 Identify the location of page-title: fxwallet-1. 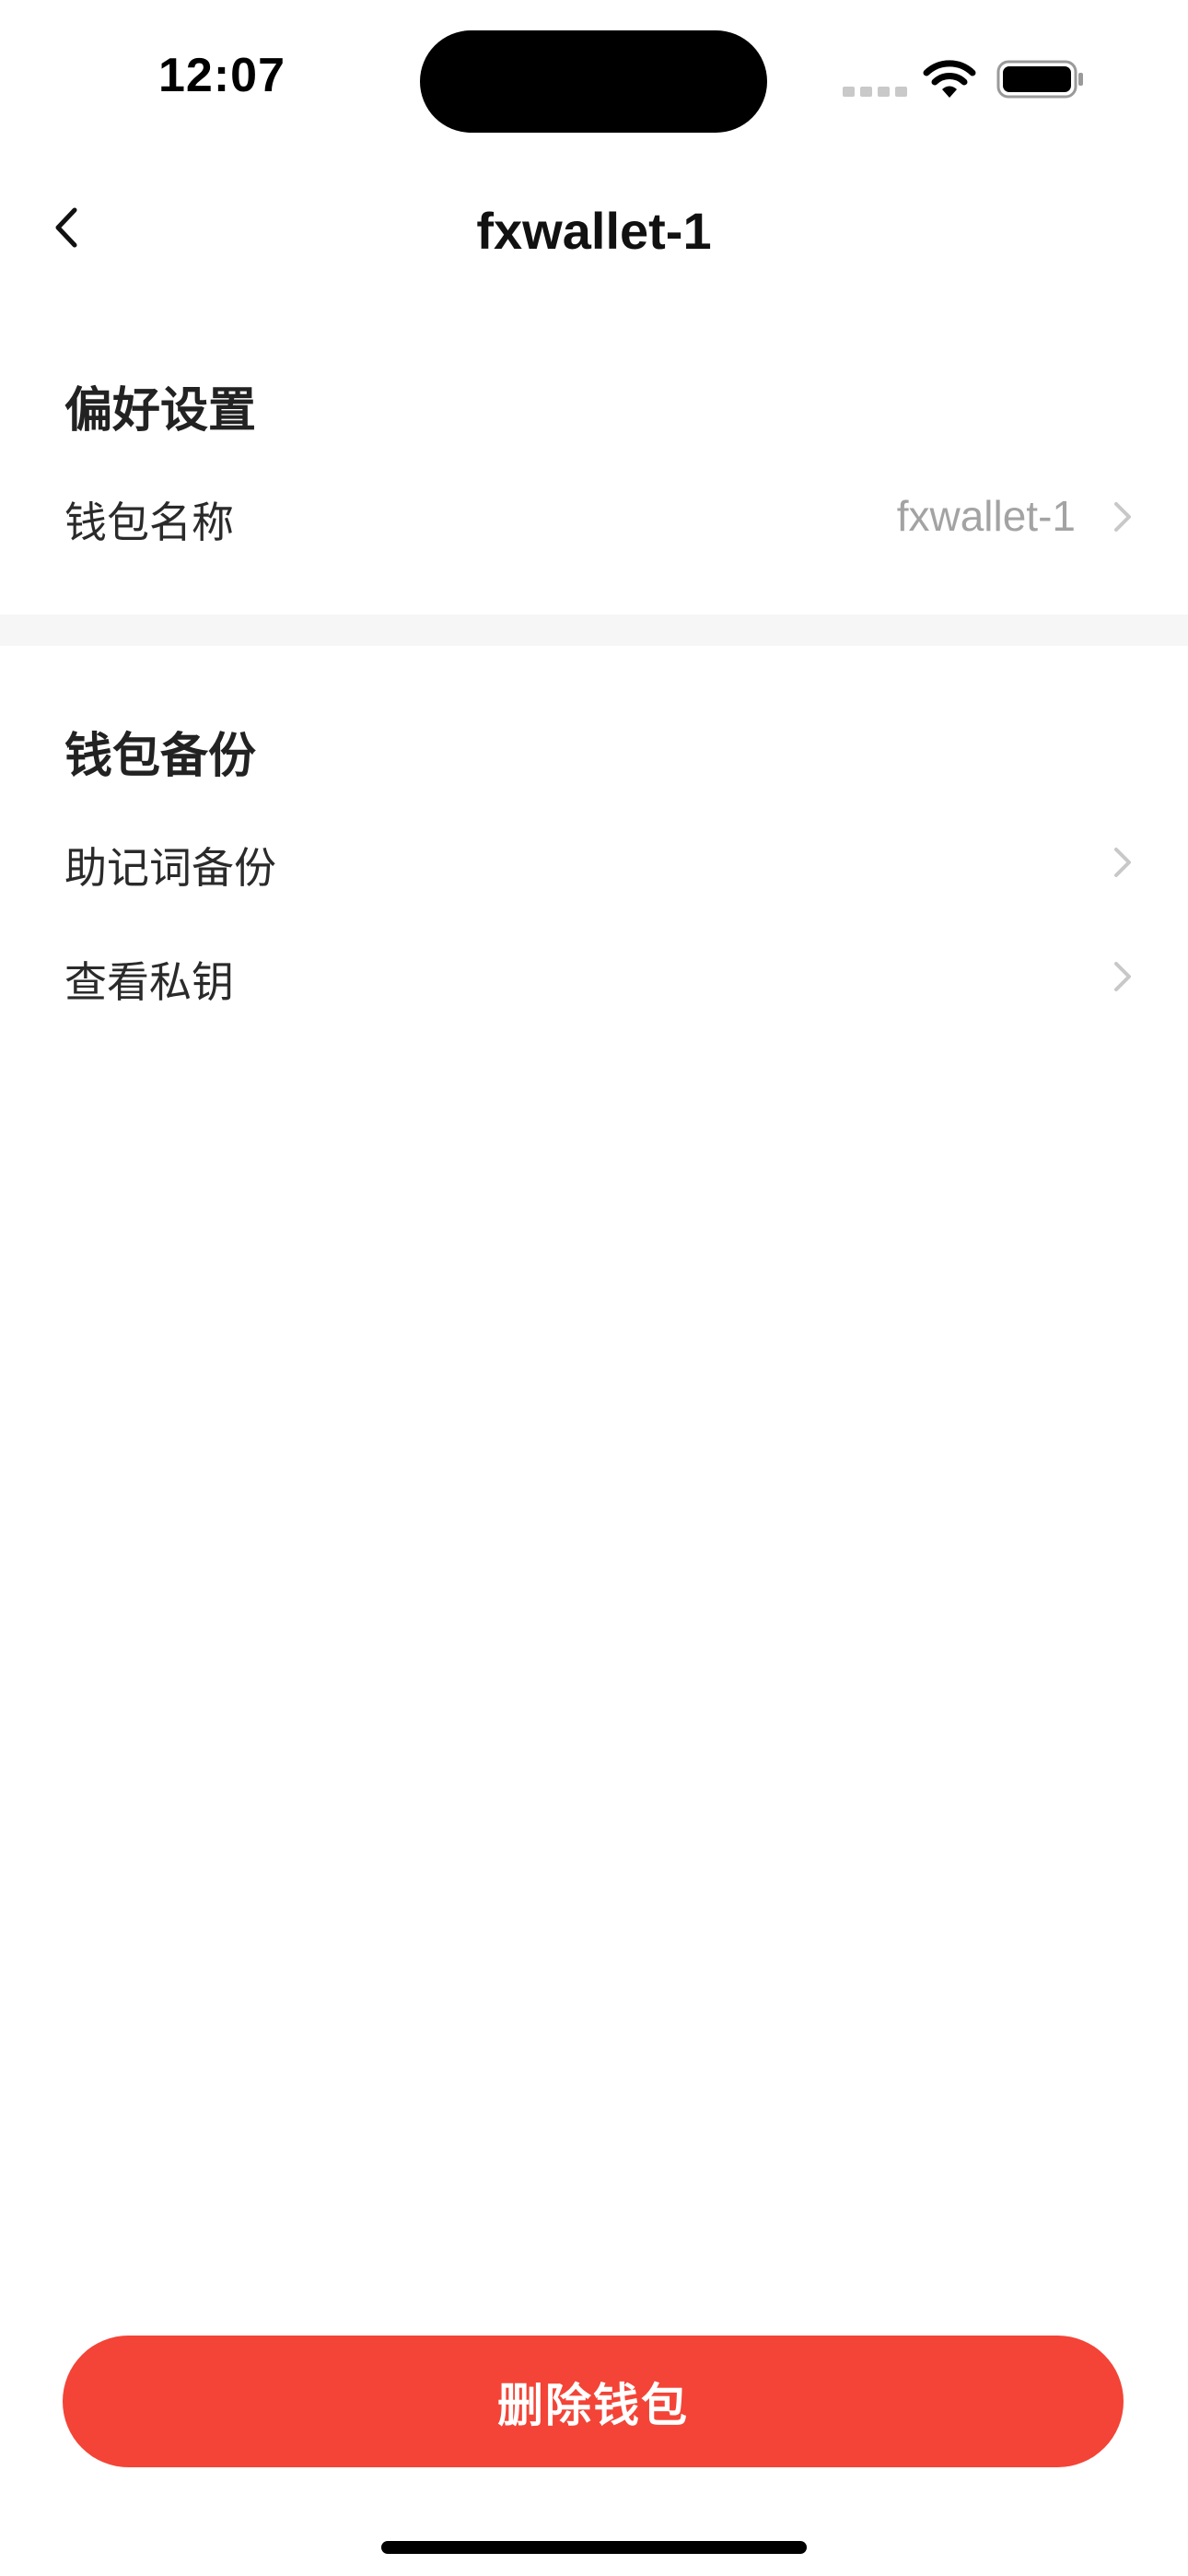
(594, 231).